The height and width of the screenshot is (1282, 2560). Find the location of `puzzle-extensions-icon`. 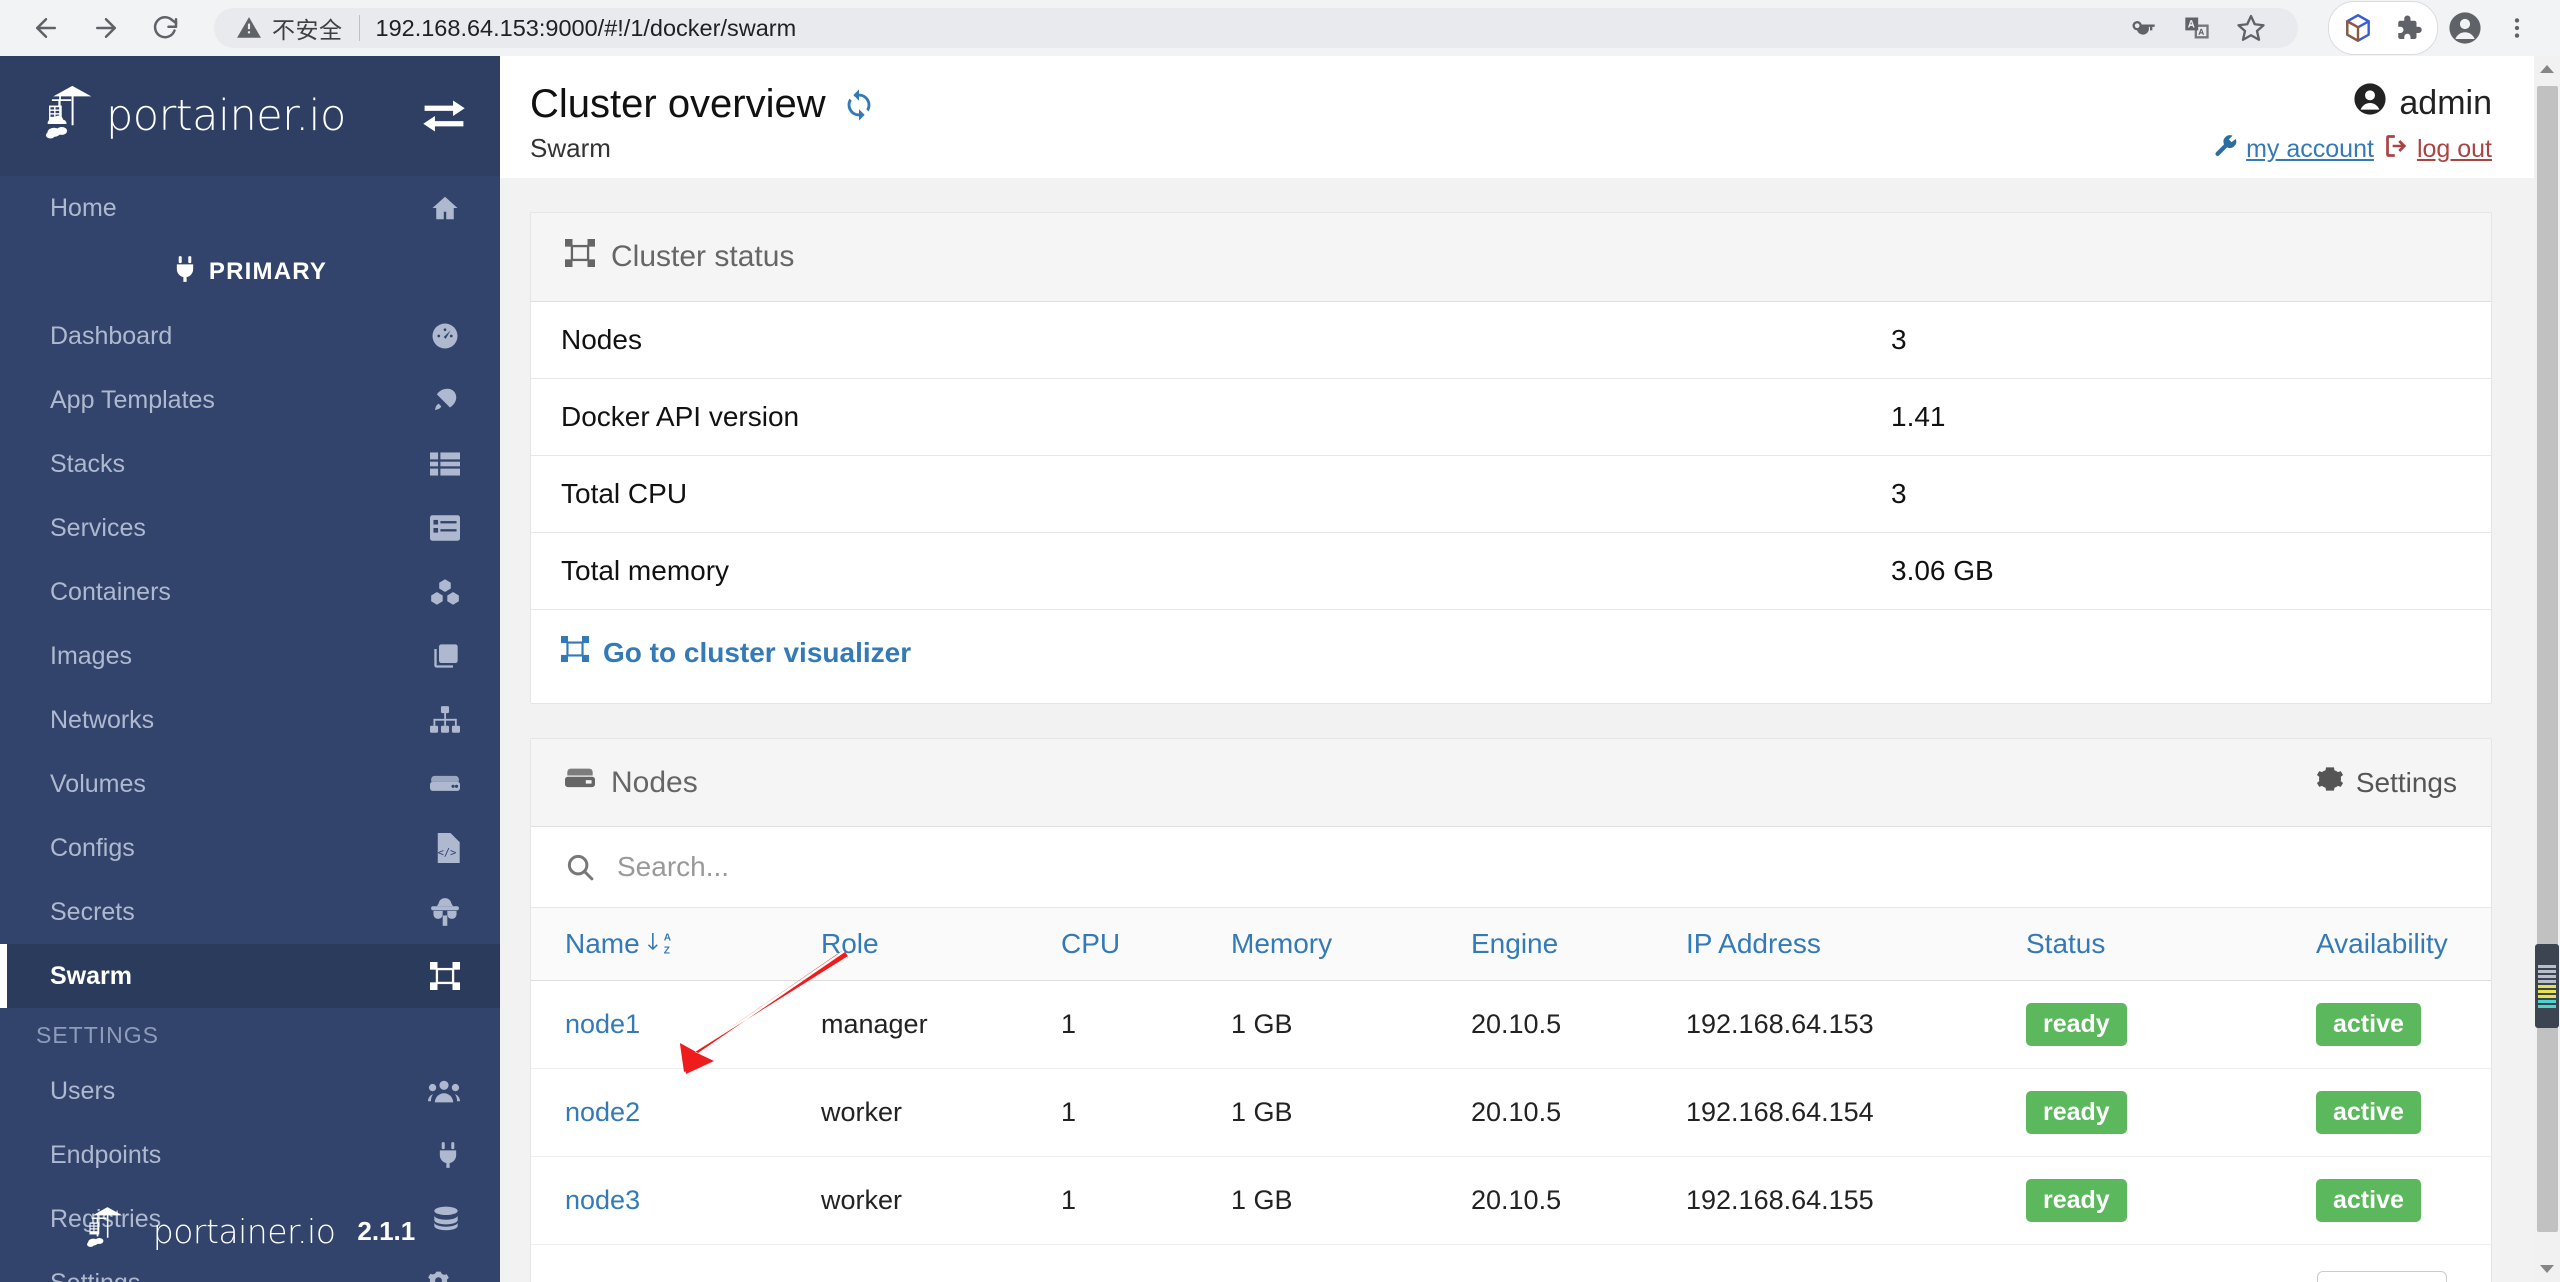

puzzle-extensions-icon is located at coordinates (2408, 28).